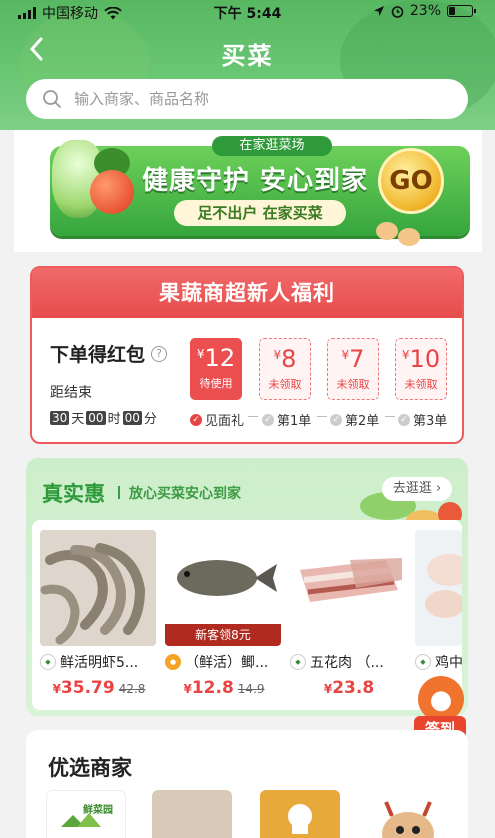 This screenshot has height=838, width=495. I want to click on coupon-amount: 8, so click(289, 359).